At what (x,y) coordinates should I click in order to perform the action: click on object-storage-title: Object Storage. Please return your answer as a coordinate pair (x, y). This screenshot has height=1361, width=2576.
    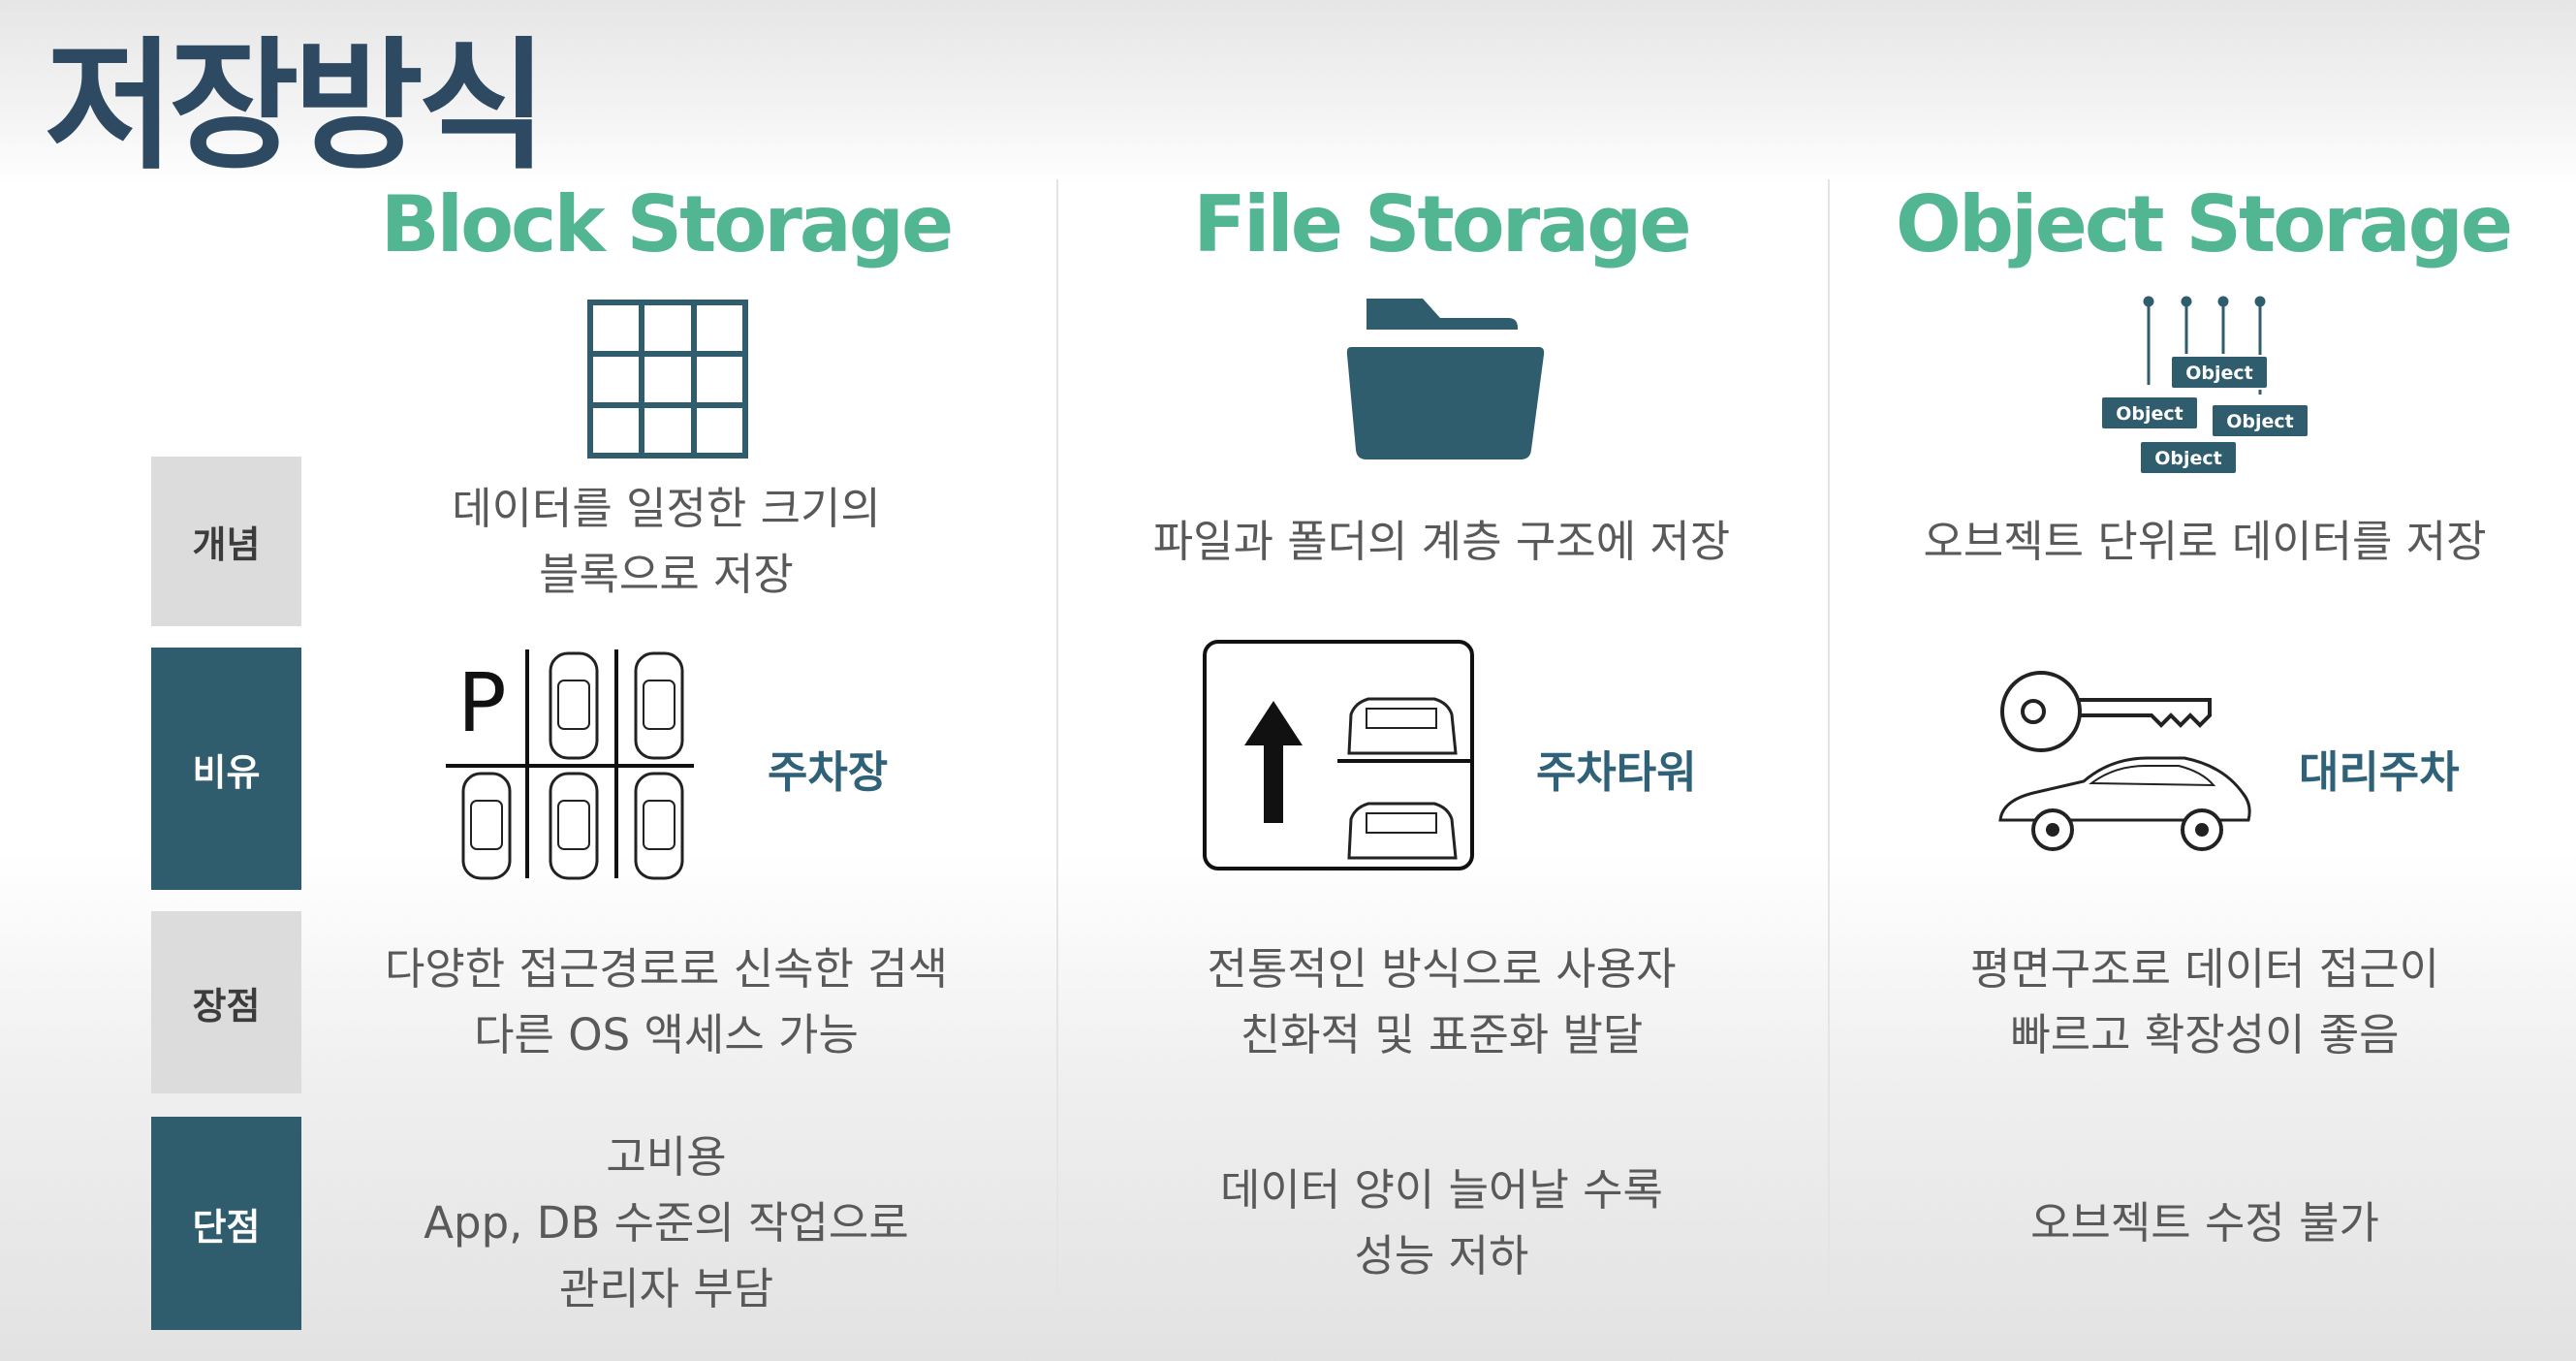
    Looking at the image, I should click on (2204, 224).